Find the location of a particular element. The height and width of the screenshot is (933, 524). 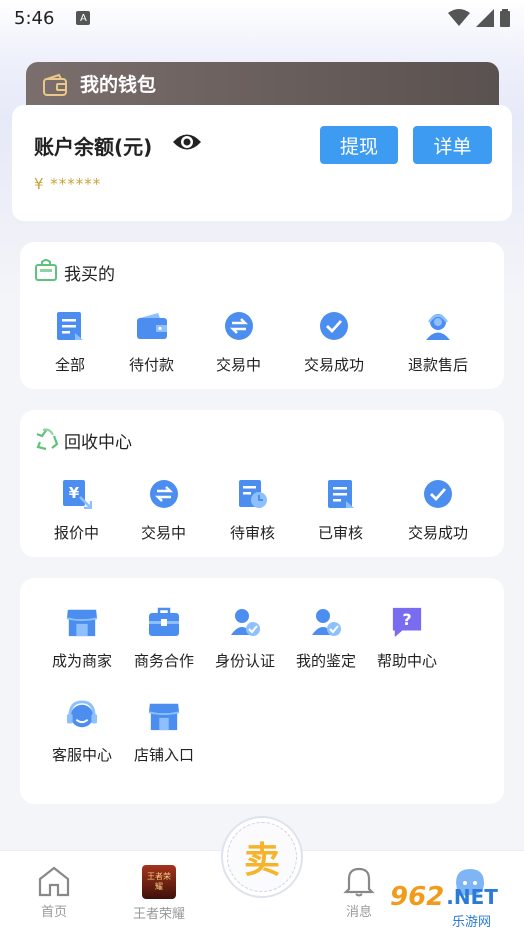

game-logo-icon: 王者荣耀 is located at coordinates (159, 882).